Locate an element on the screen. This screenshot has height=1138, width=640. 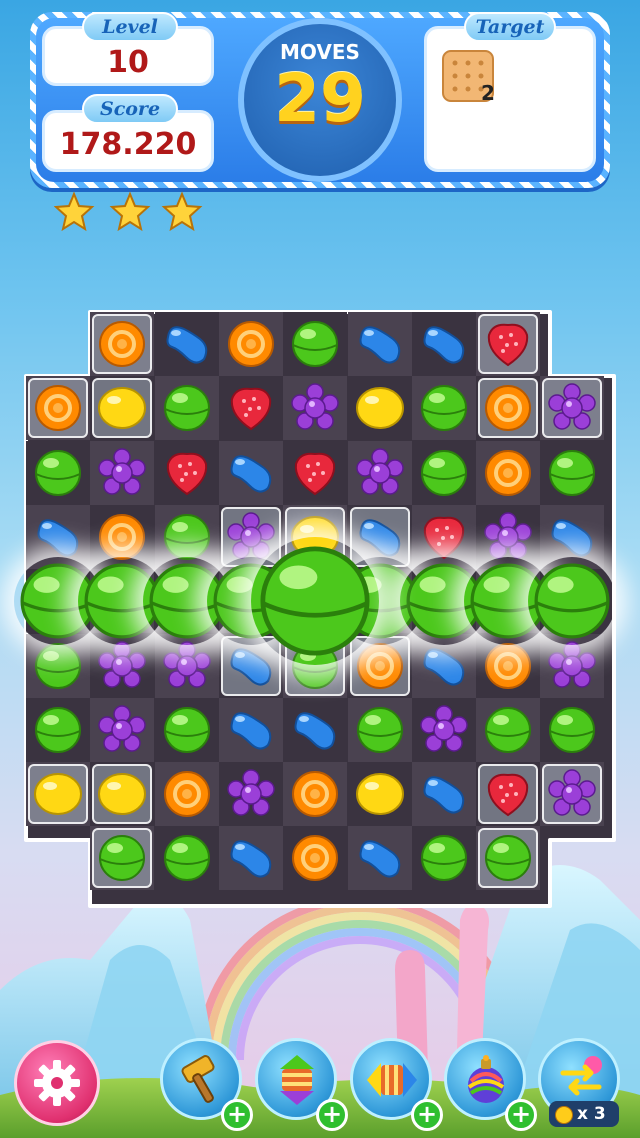
yellow-candy-icon is located at coordinates (379, 408).